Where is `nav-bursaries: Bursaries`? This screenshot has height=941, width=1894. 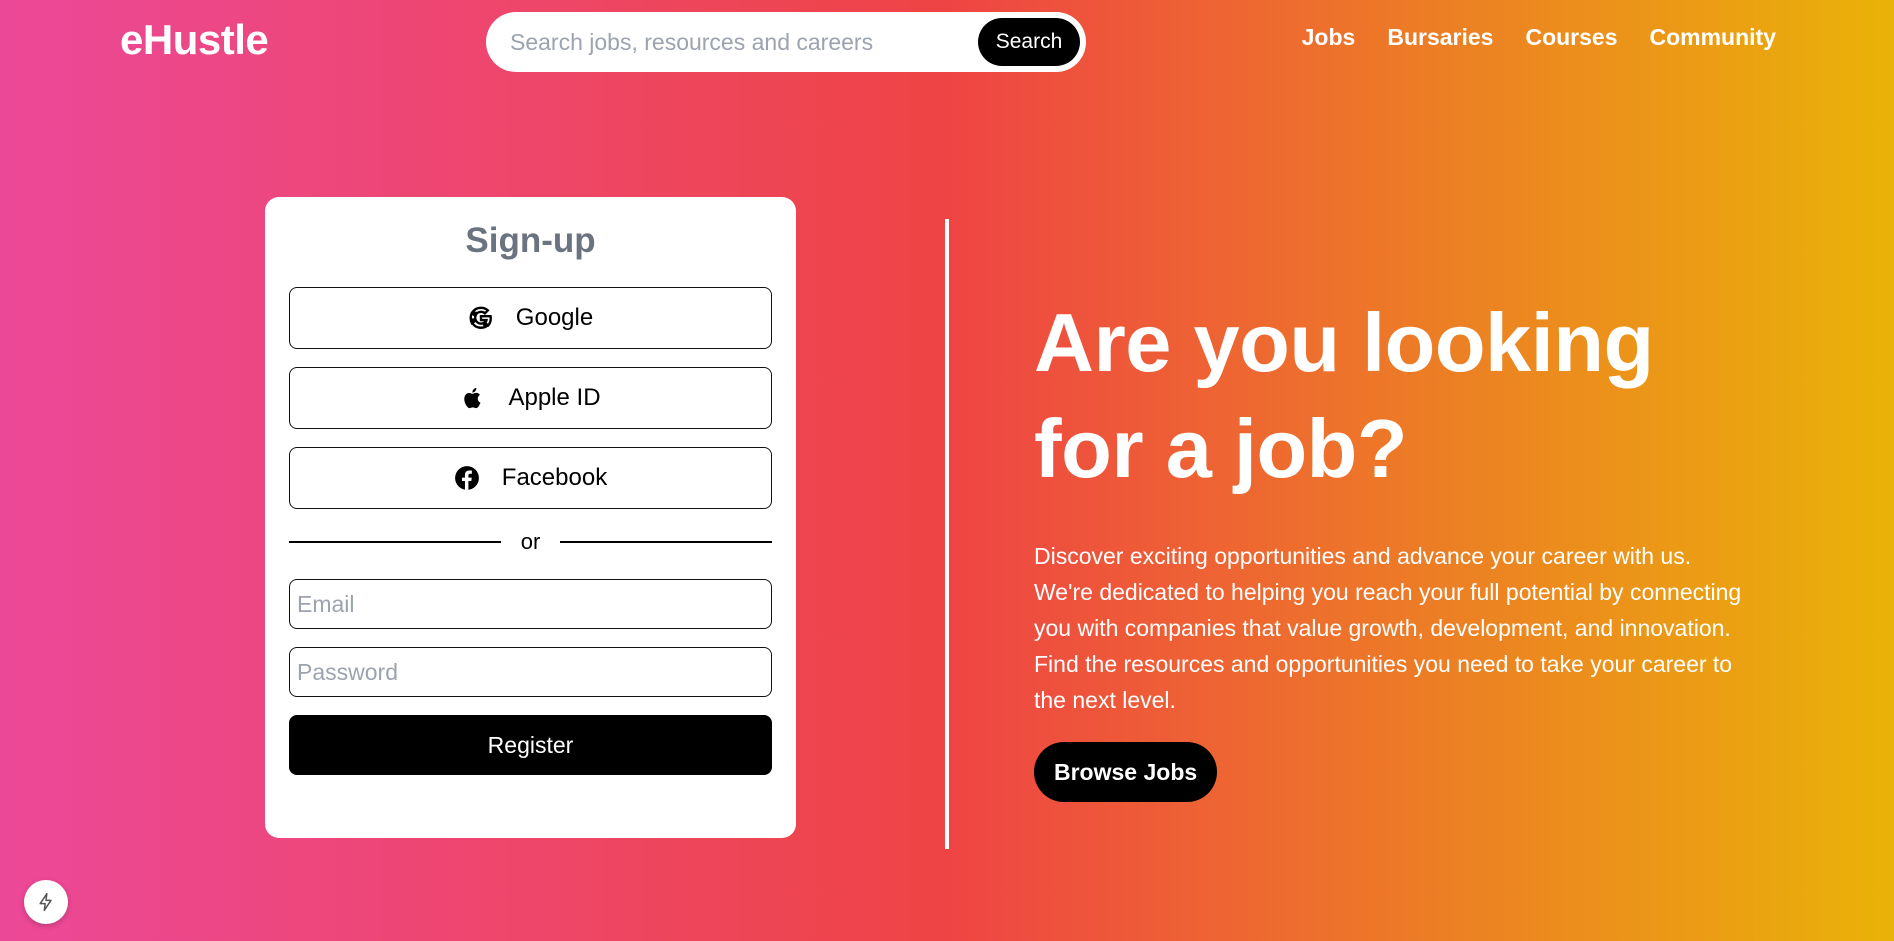
nav-bursaries: Bursaries is located at coordinates (1440, 37).